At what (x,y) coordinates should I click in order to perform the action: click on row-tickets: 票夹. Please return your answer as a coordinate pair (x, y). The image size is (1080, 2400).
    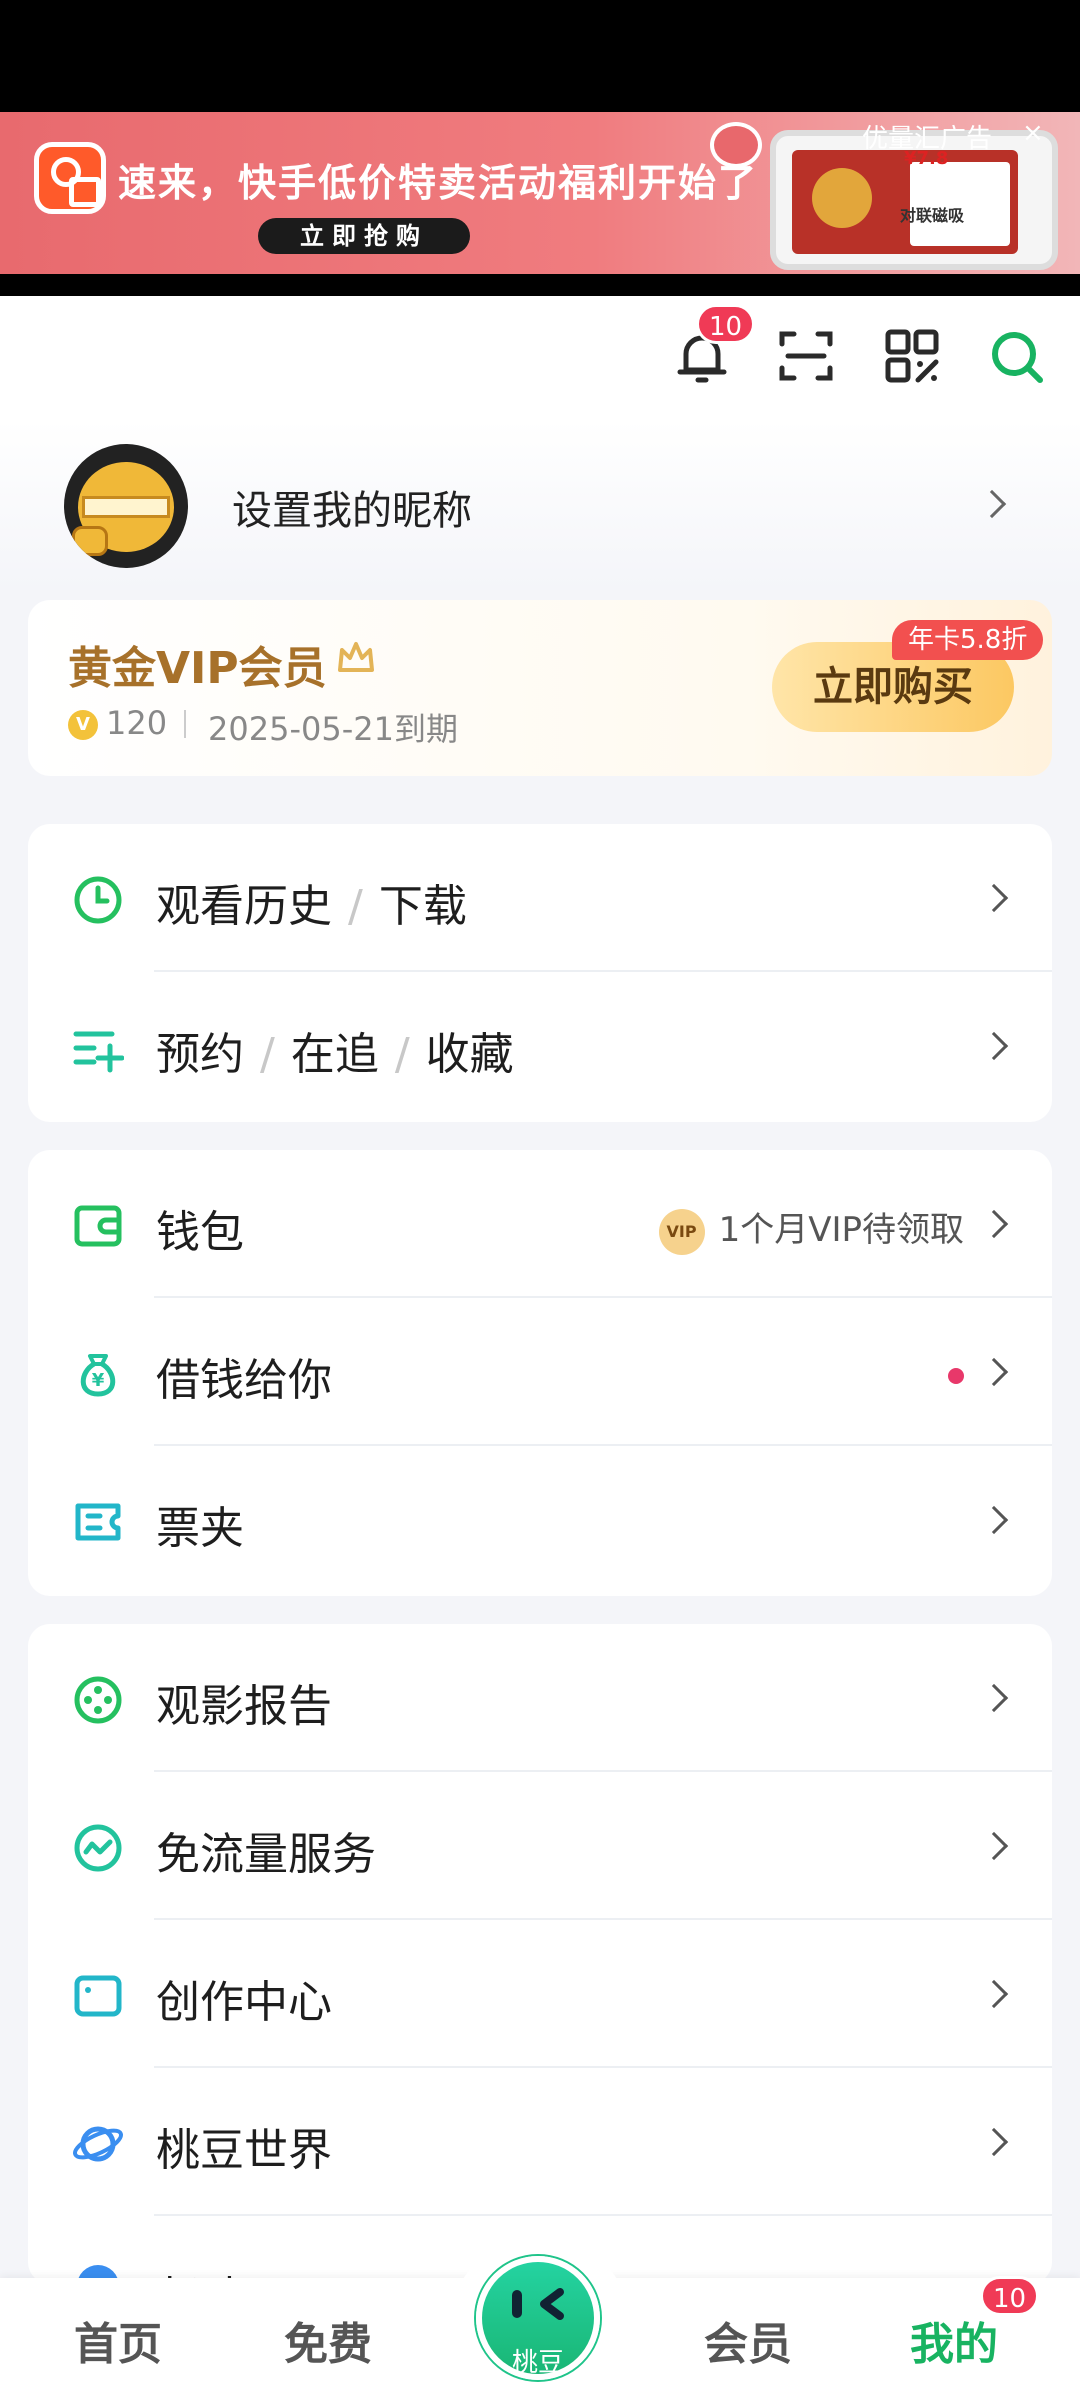
    Looking at the image, I should click on (540, 1520).